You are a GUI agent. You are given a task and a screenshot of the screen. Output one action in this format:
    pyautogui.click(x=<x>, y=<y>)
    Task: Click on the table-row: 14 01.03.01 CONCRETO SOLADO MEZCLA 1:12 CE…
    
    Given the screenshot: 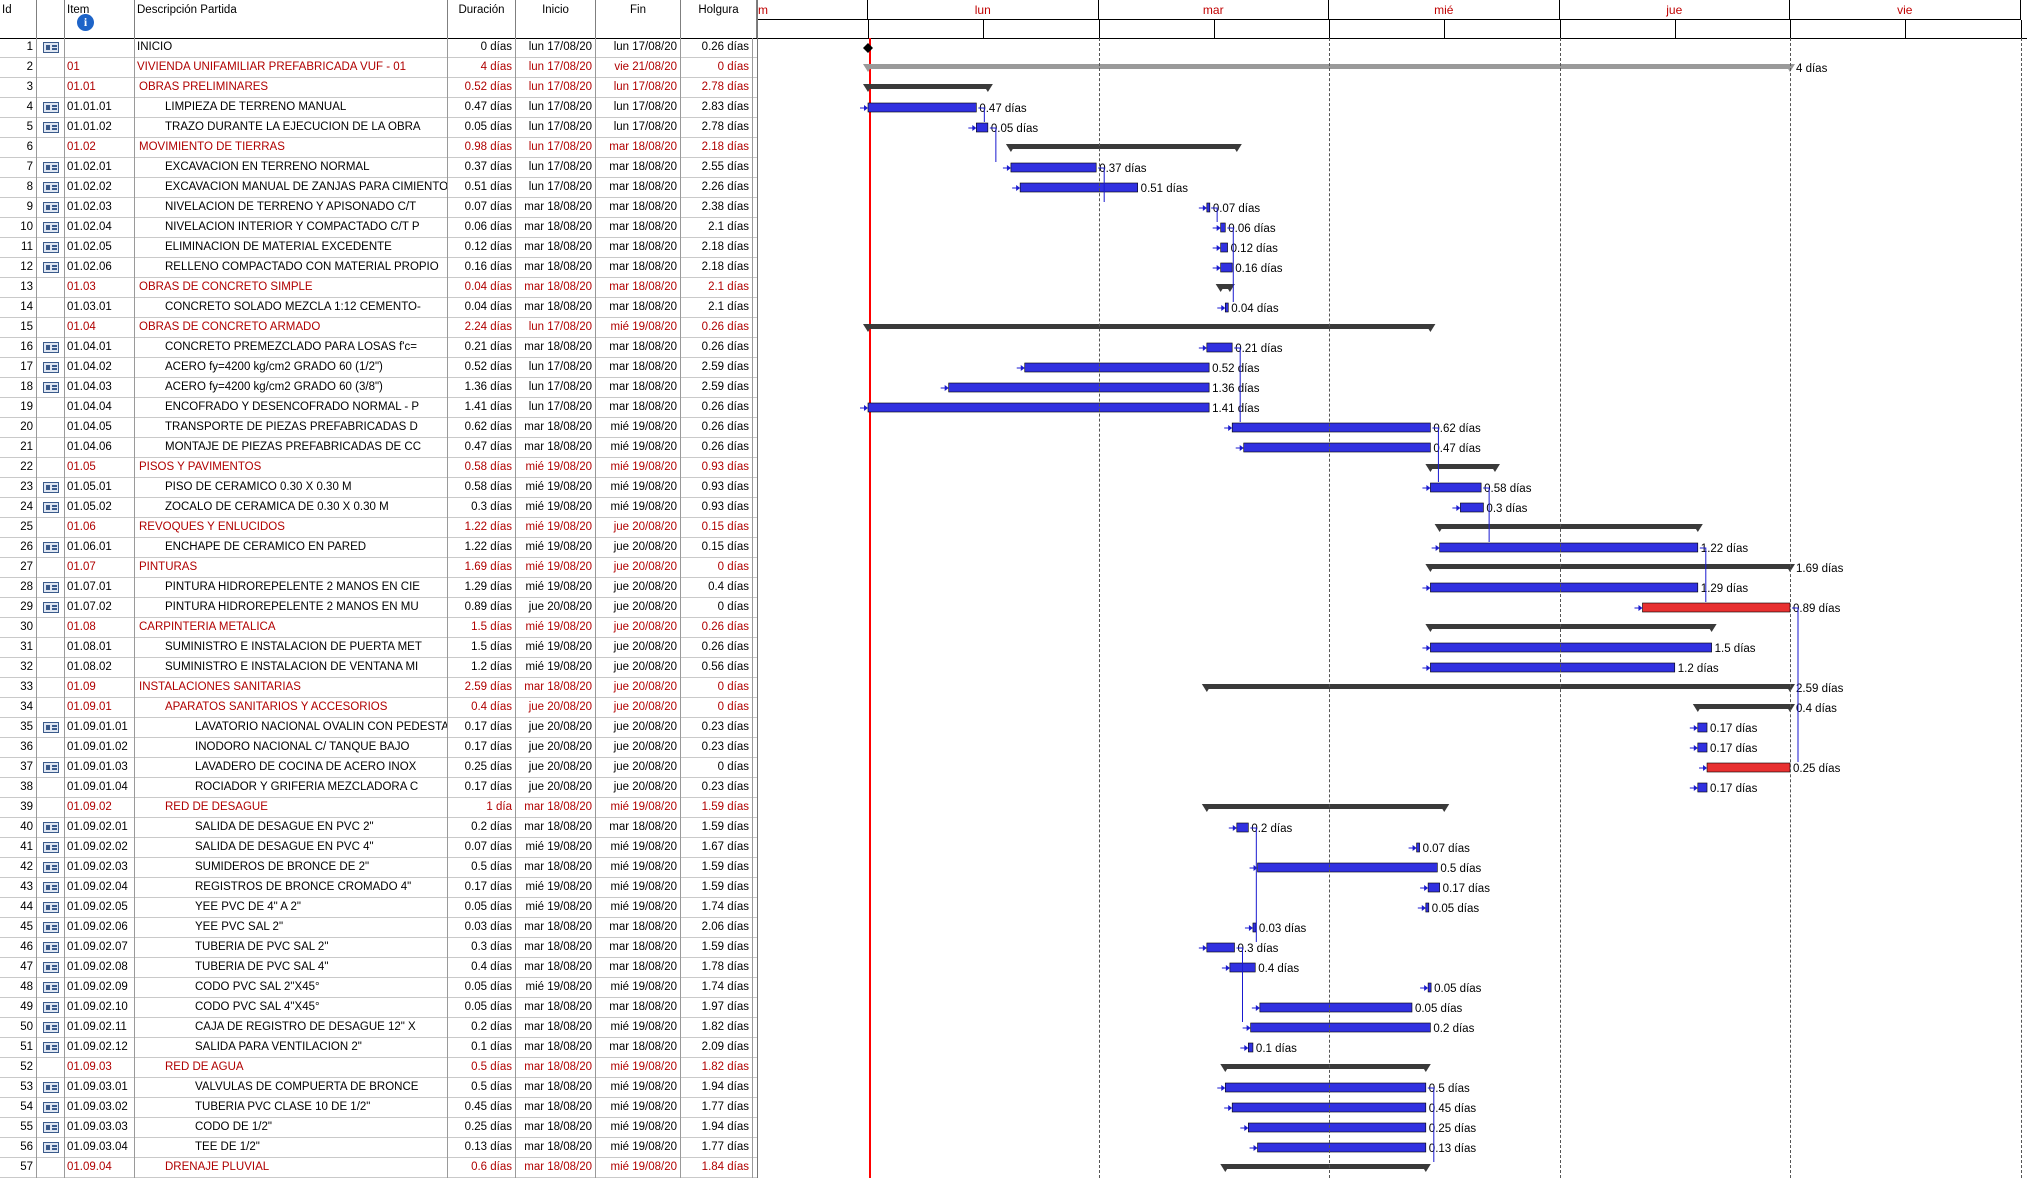 What is the action you would take?
    pyautogui.click(x=378, y=308)
    